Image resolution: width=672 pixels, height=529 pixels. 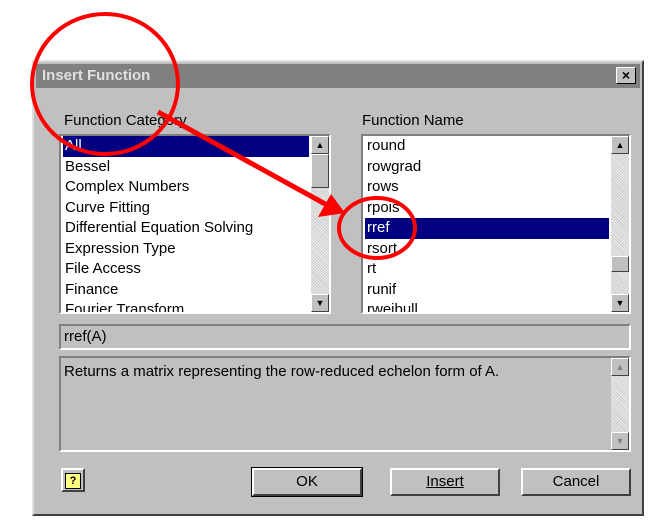 What do you see at coordinates (620, 441) in the screenshot?
I see `description-scroll-down-button: ▼` at bounding box center [620, 441].